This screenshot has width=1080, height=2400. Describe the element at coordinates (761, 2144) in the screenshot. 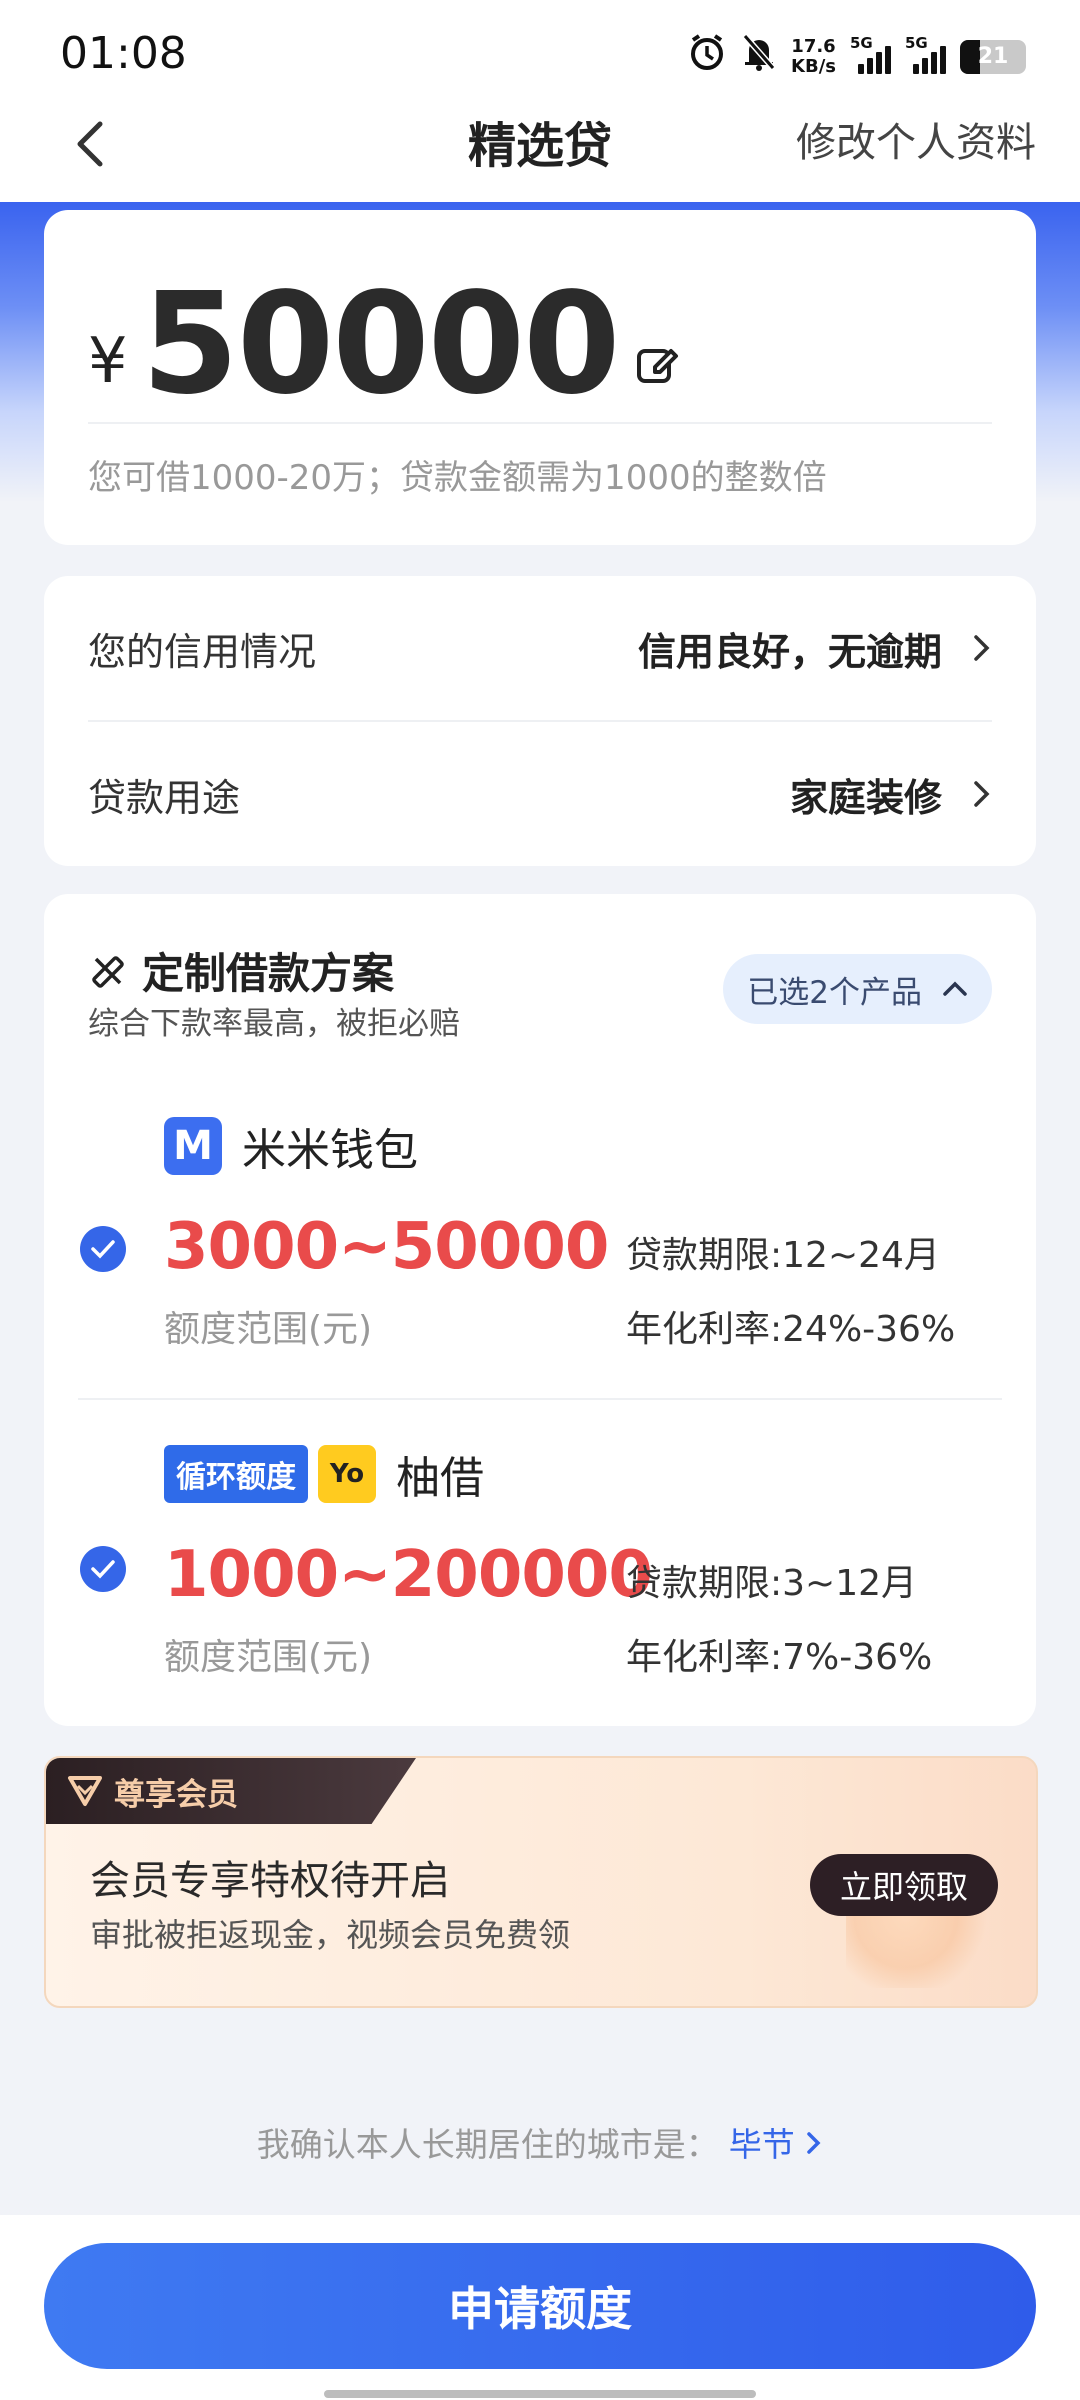

I see `city-name: 毕节` at that location.